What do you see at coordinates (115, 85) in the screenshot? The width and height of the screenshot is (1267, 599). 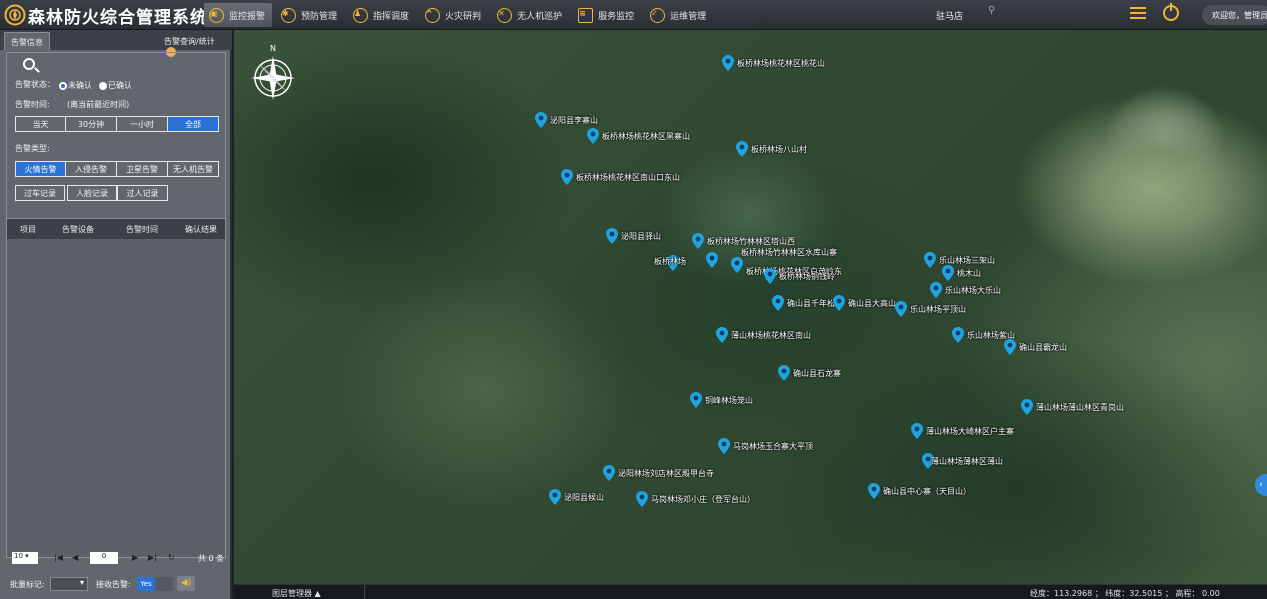 I see `radio-confirmed: 已确认` at bounding box center [115, 85].